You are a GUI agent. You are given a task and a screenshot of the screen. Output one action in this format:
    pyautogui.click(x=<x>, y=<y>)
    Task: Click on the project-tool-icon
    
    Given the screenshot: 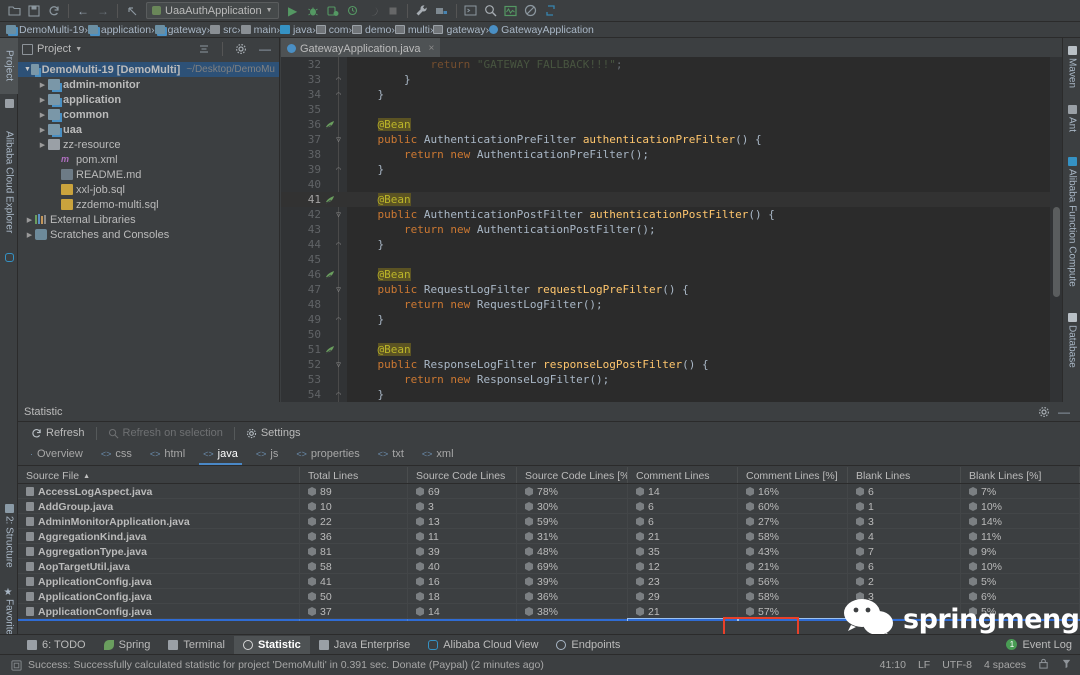 What is the action you would take?
    pyautogui.click(x=9, y=103)
    